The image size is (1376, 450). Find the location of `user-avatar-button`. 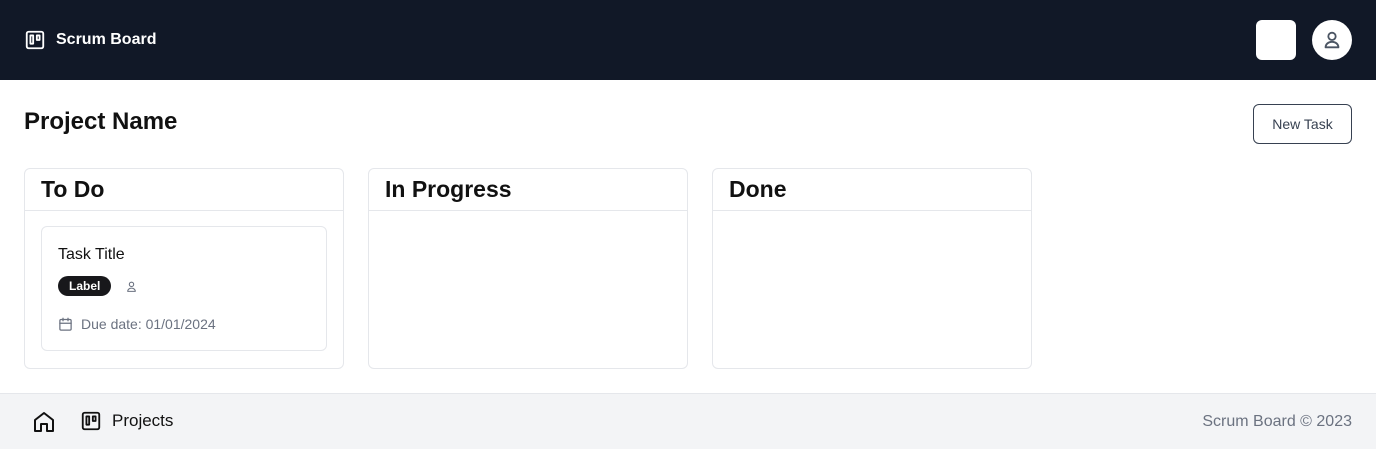

user-avatar-button is located at coordinates (1332, 40).